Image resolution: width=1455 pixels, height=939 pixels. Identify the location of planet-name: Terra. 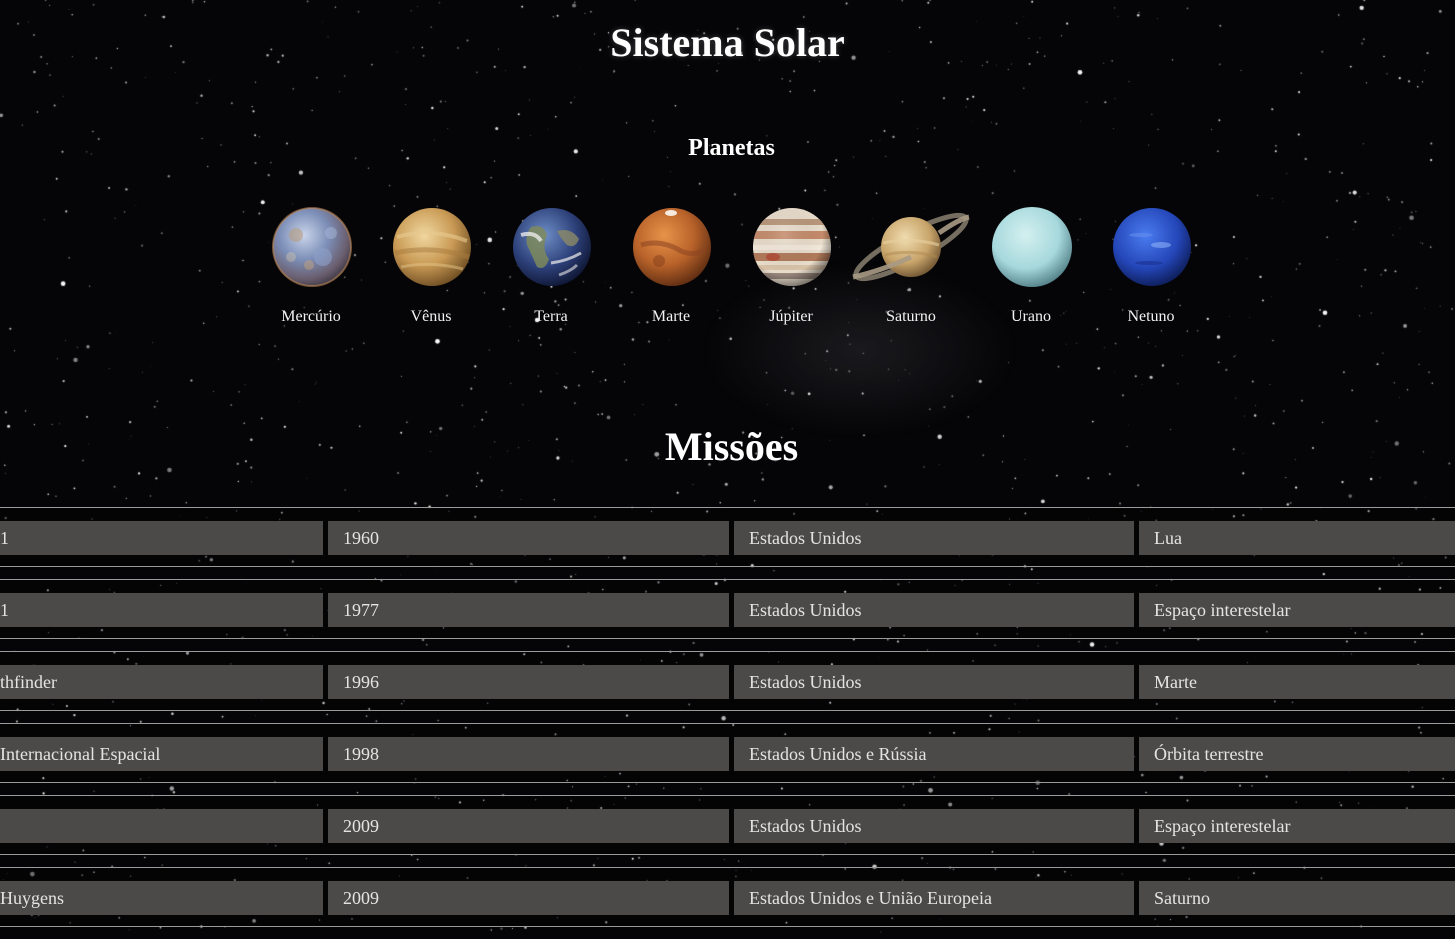
(551, 316).